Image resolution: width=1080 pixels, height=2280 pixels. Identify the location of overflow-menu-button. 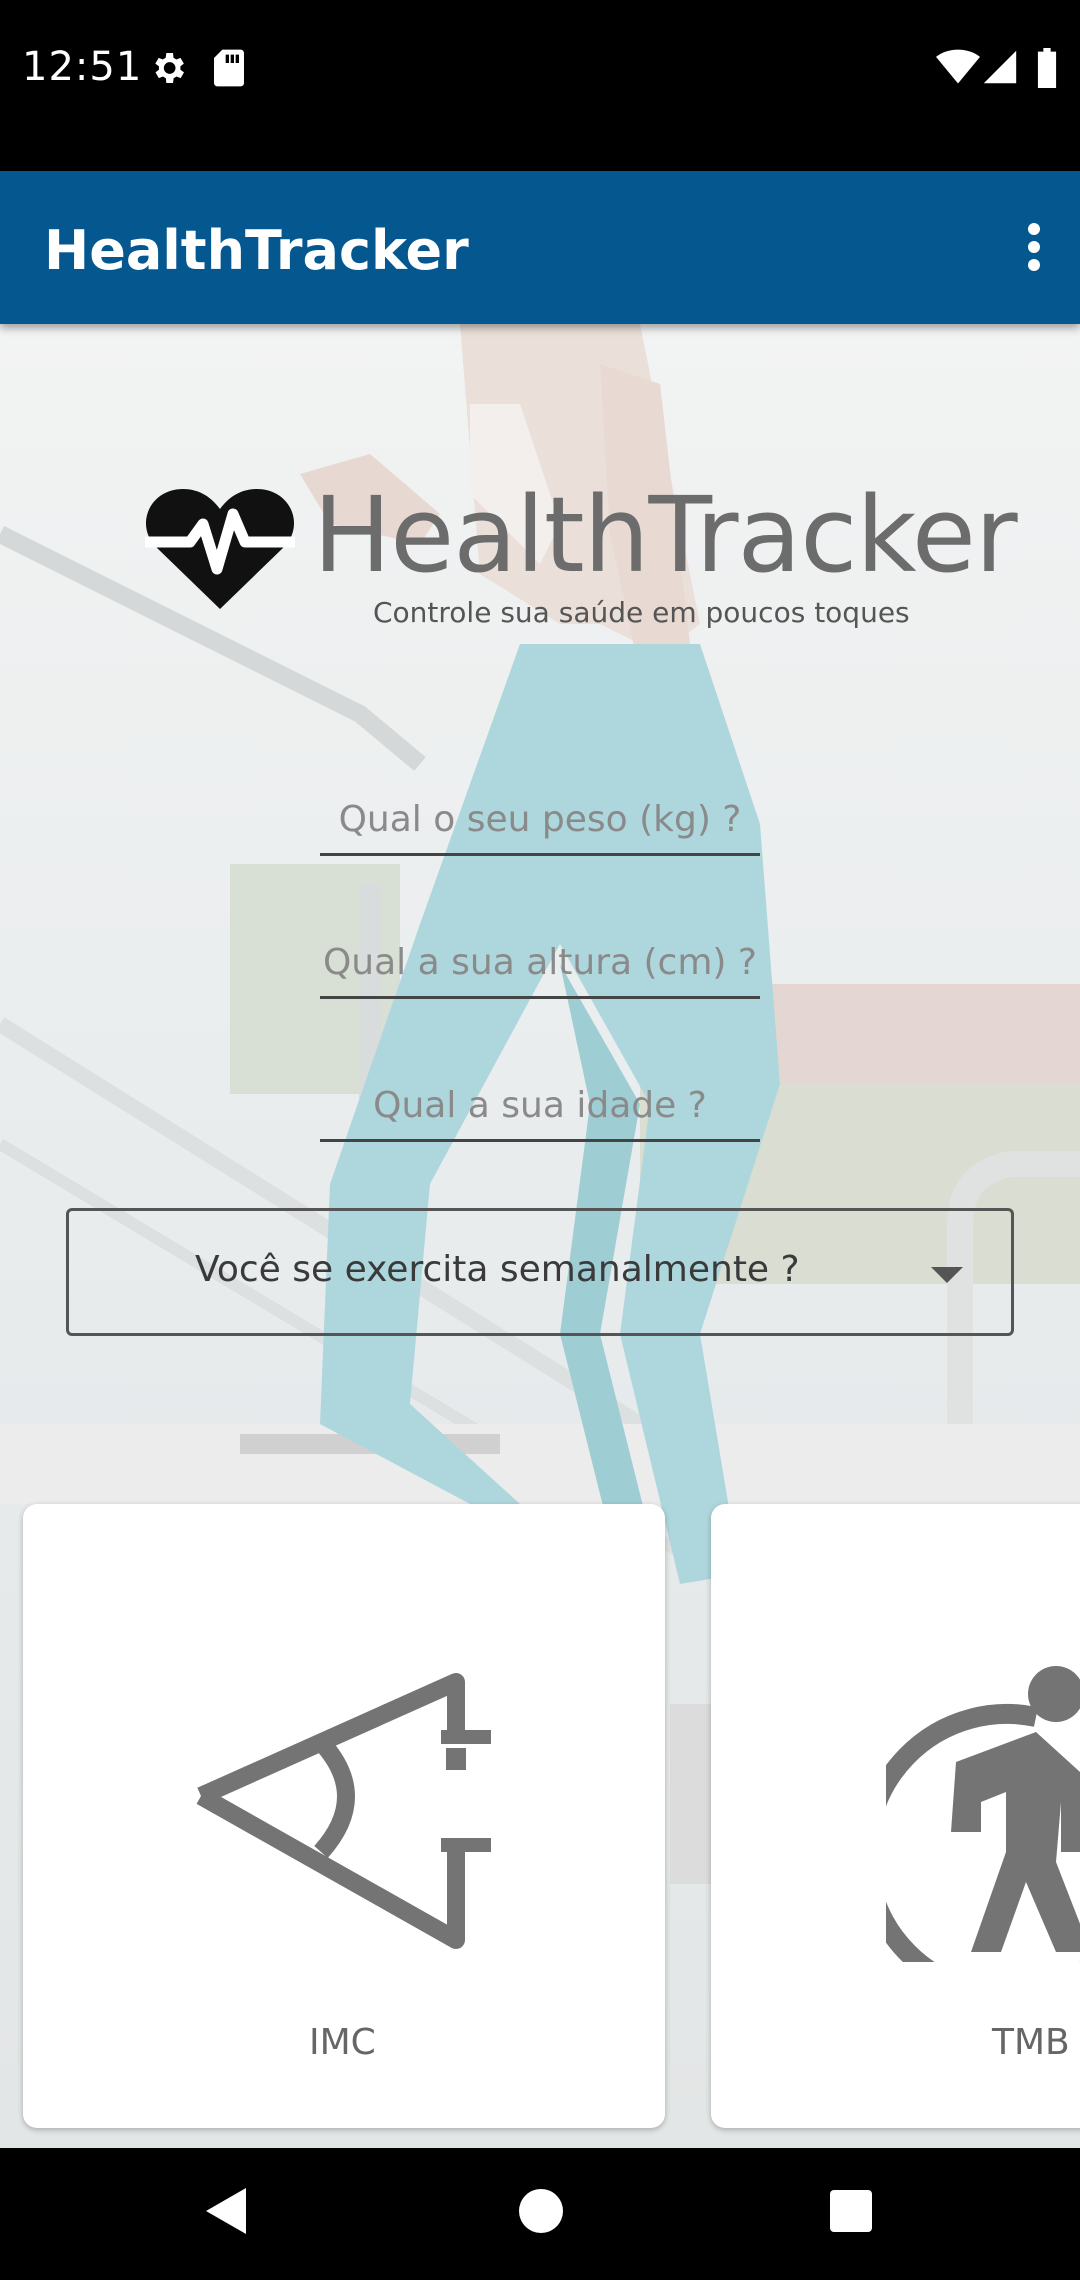
(1034, 247).